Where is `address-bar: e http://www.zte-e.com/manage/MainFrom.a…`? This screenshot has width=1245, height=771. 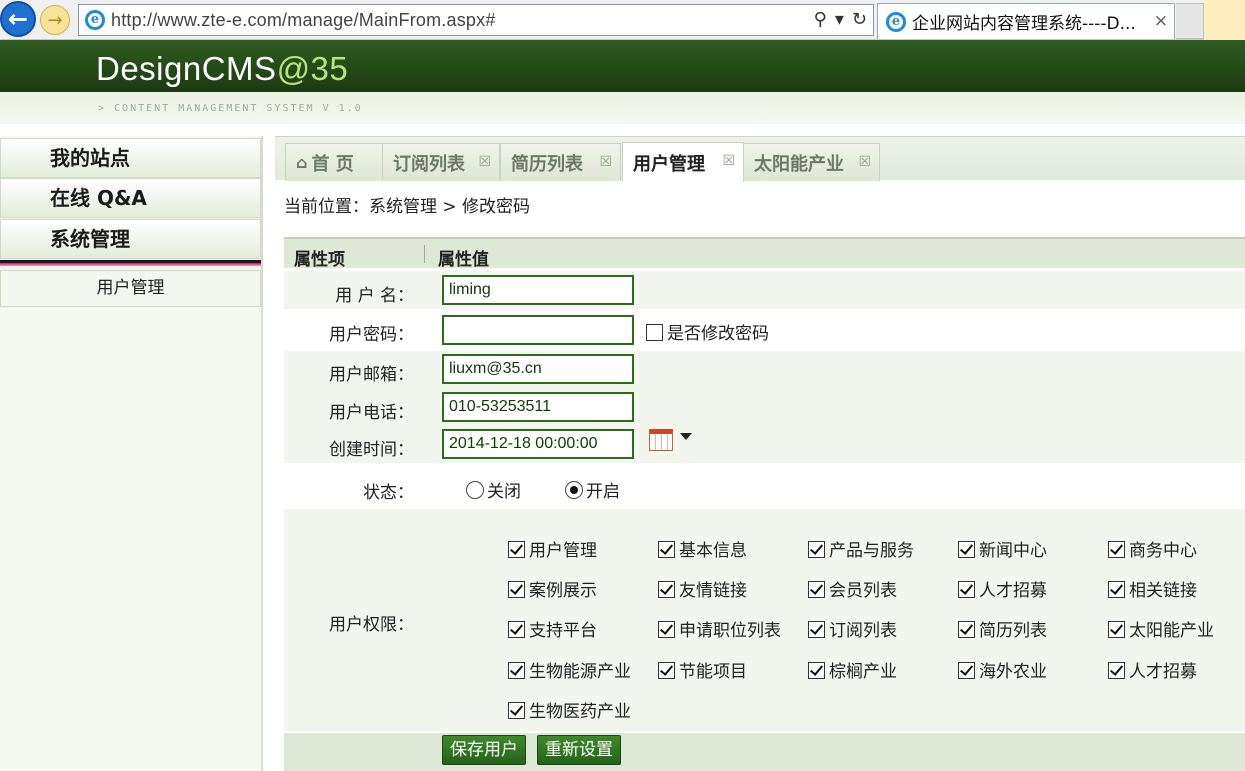 address-bar: e http://www.zte-e.com/manage/MainFrom.a… is located at coordinates (476, 20).